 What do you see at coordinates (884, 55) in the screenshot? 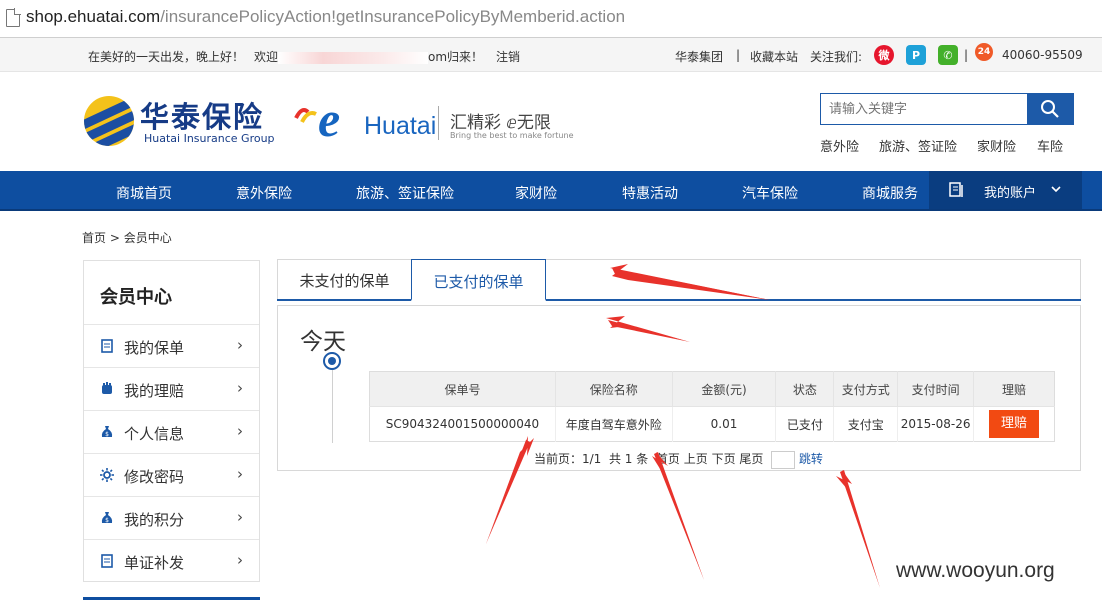
I see `weibo-icon: 微` at bounding box center [884, 55].